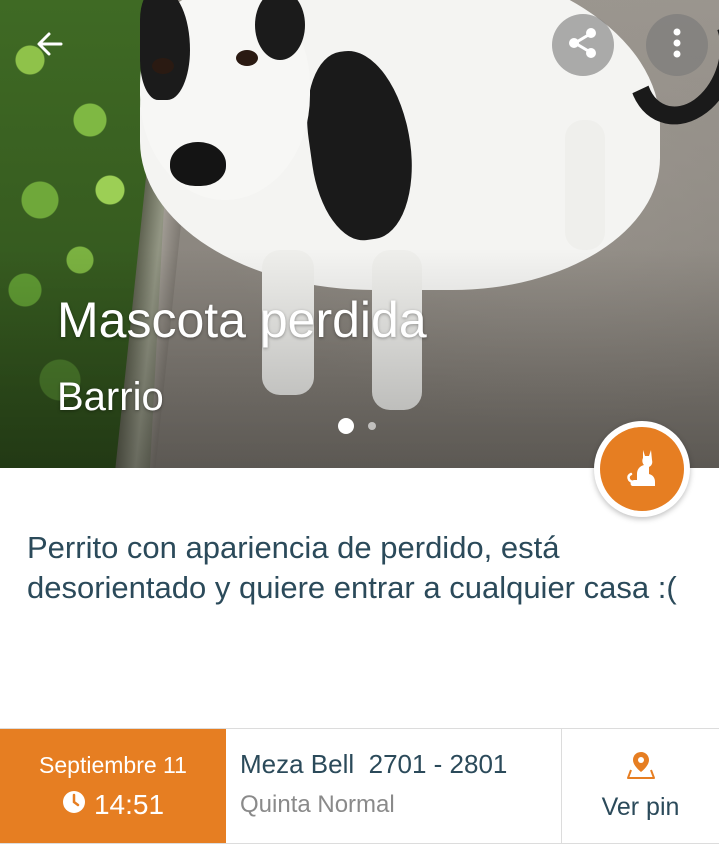 Image resolution: width=719 pixels, height=847 pixels. What do you see at coordinates (641, 767) in the screenshot?
I see `map-pin-icon` at bounding box center [641, 767].